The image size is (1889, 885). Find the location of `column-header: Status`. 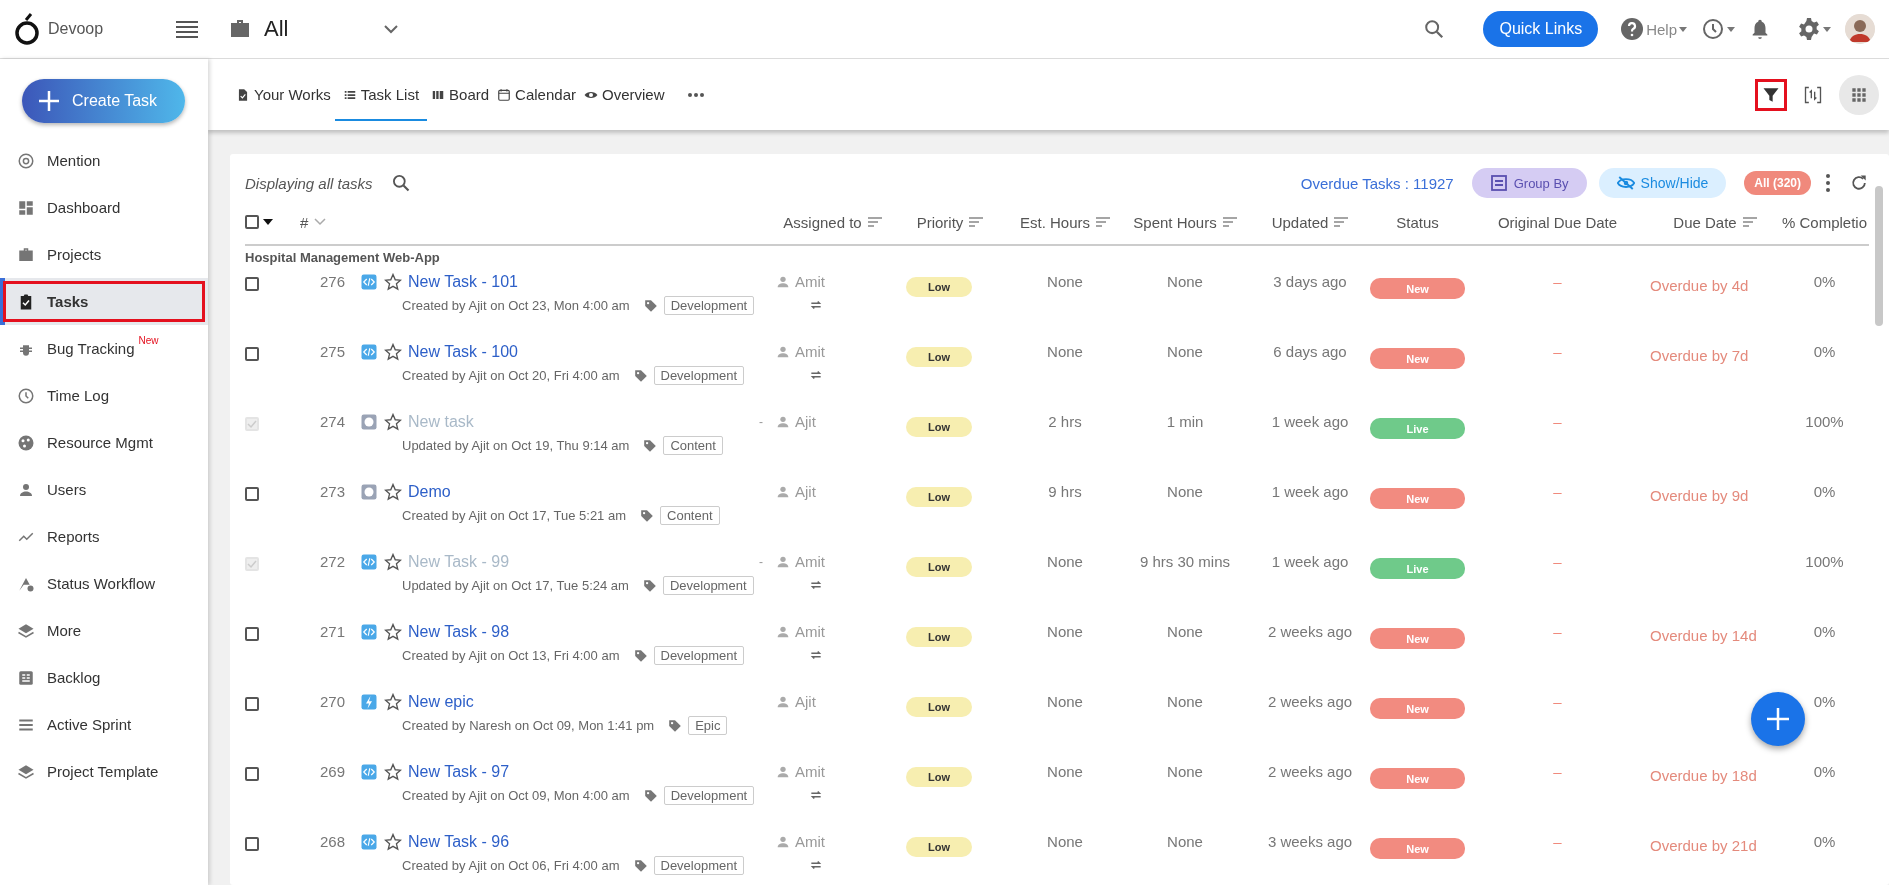

column-header: Status is located at coordinates (1417, 222).